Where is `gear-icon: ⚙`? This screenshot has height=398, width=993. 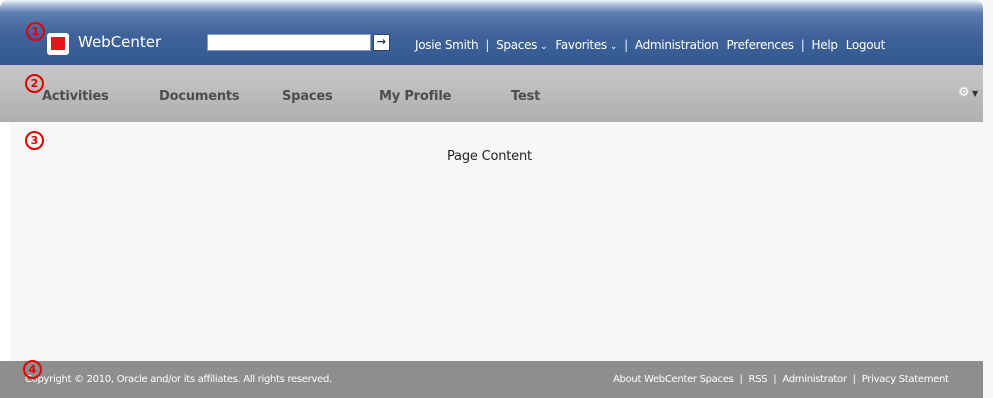
gear-icon: ⚙ is located at coordinates (964, 92).